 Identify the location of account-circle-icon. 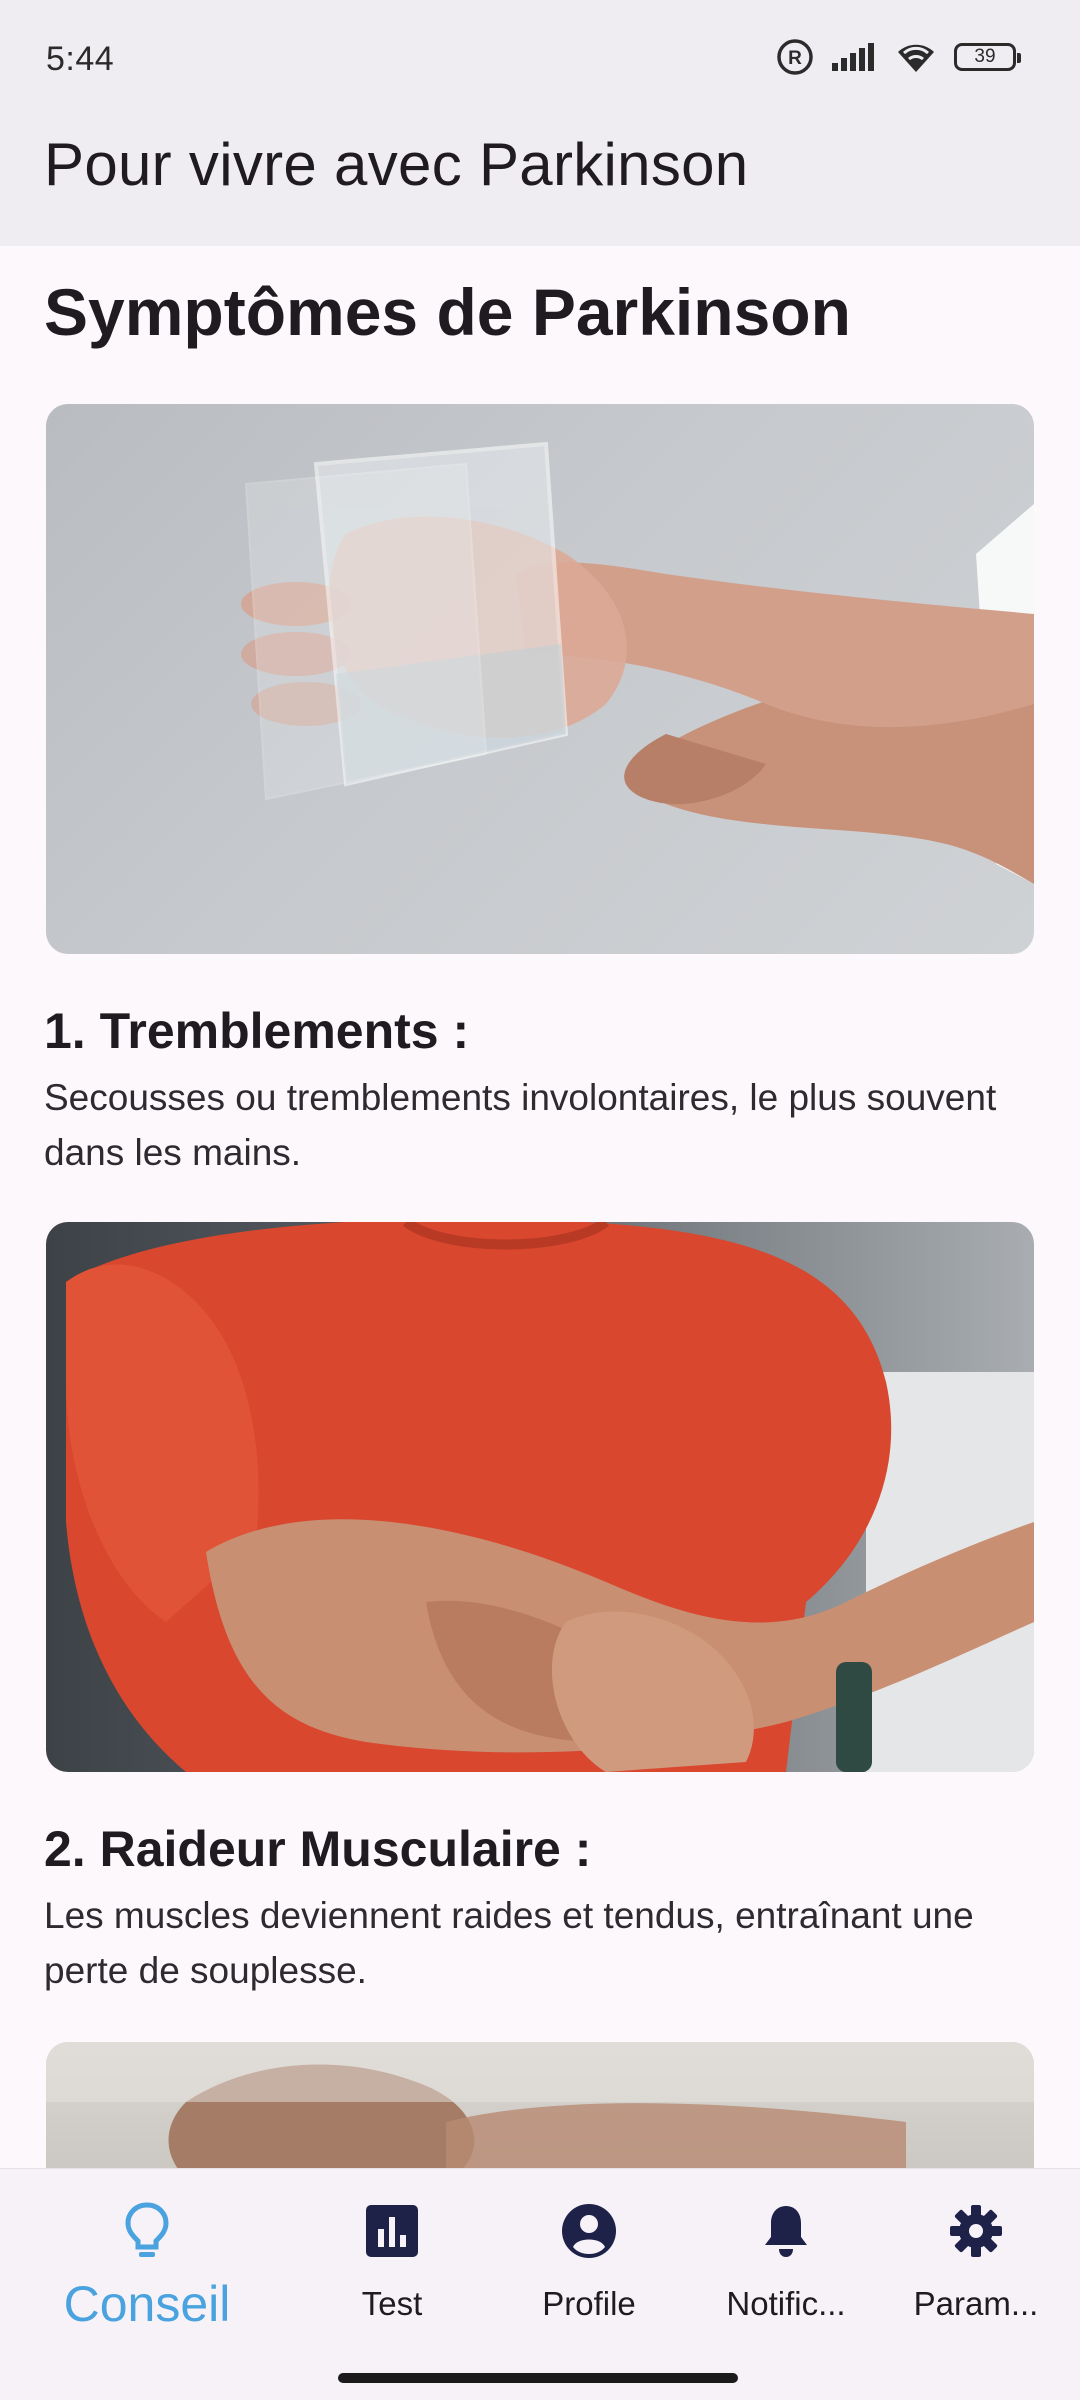
(589, 2231).